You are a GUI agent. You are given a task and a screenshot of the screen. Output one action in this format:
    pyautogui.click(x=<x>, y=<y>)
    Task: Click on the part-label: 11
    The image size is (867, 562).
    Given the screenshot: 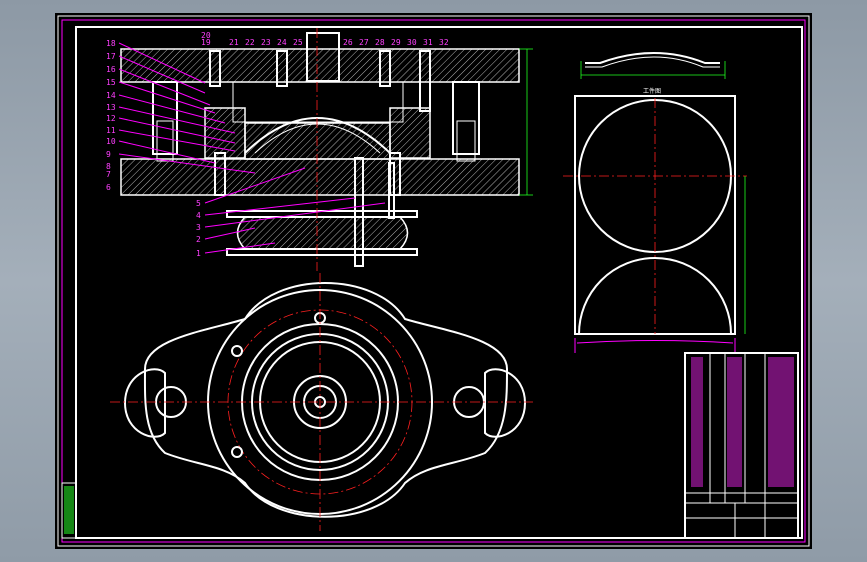 What is the action you would take?
    pyautogui.click(x=111, y=130)
    